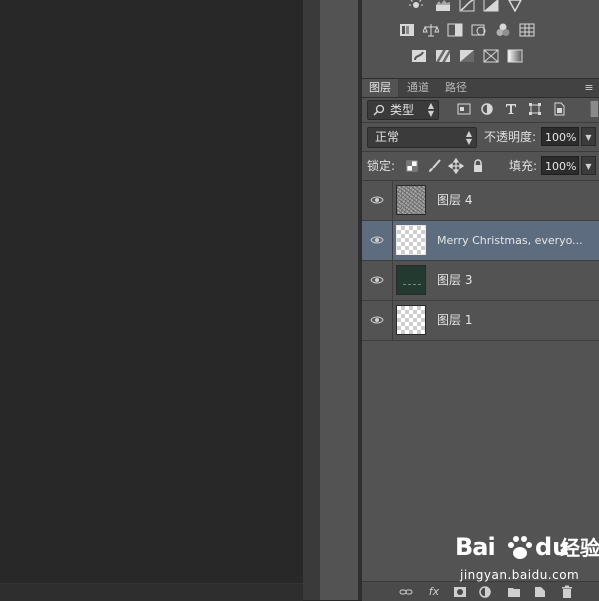 The width and height of the screenshot is (599, 601). Describe the element at coordinates (510, 137) in the screenshot. I see `opacity-label: 不透明度:` at that location.